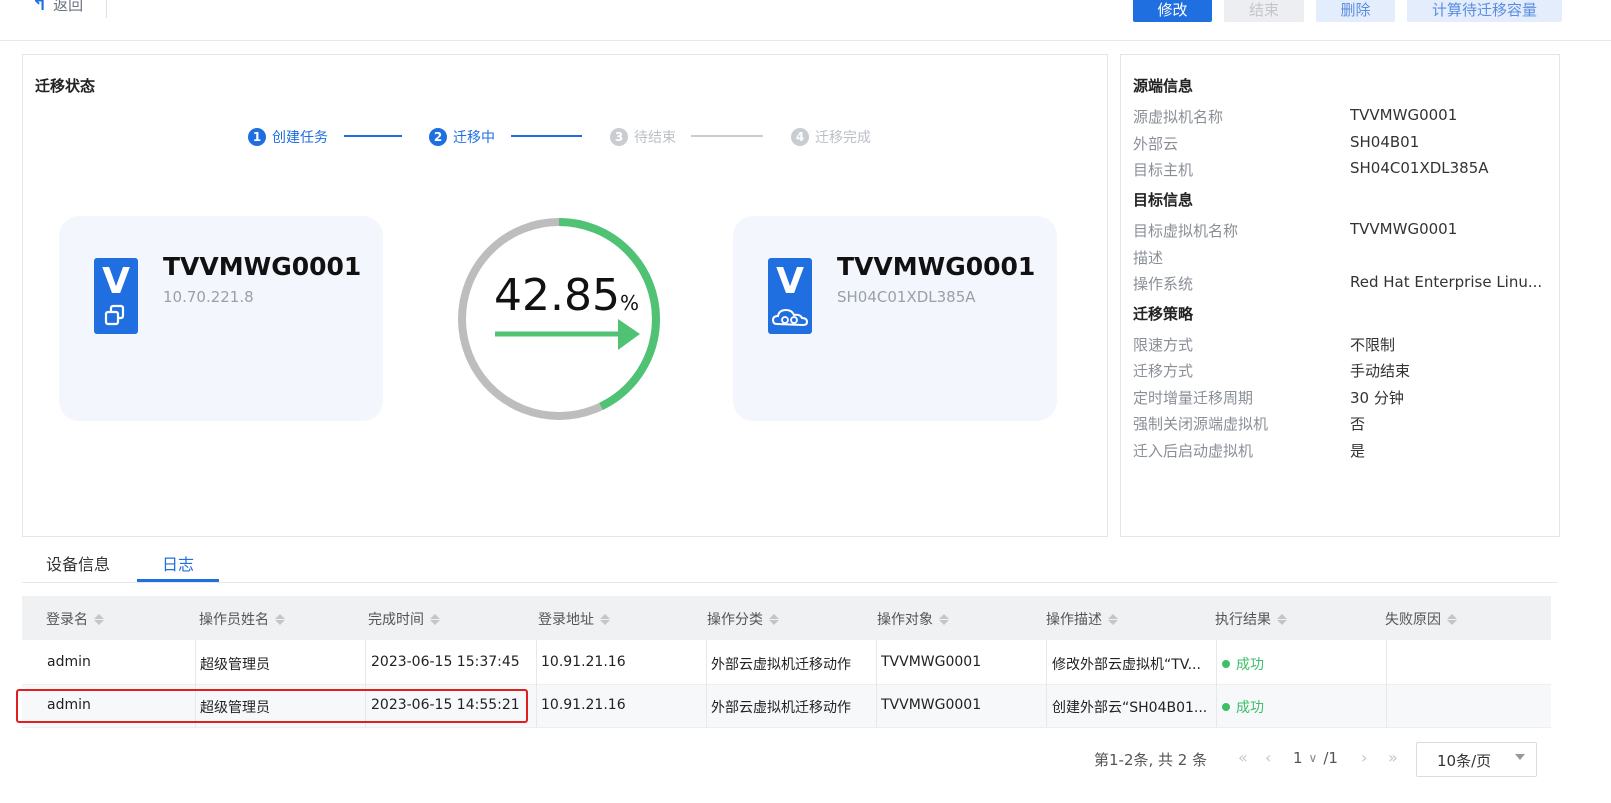  Describe the element at coordinates (1413, 620) in the screenshot. I see `column-label: 失败原因` at that location.